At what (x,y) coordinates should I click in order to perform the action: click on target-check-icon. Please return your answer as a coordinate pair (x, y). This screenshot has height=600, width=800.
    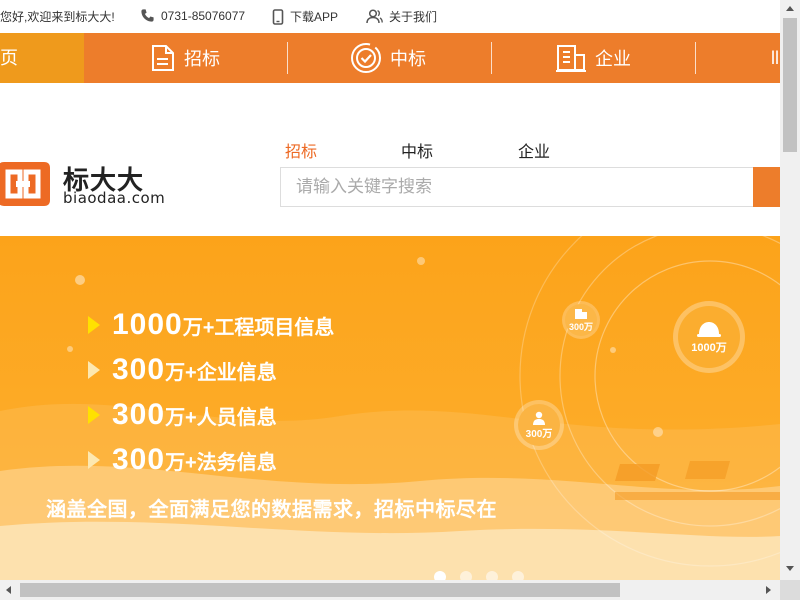
    Looking at the image, I should click on (366, 58).